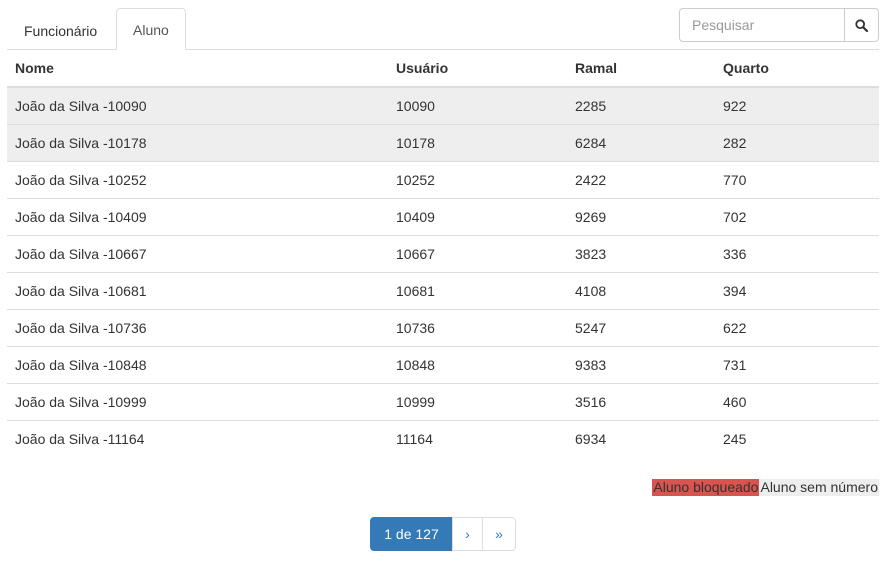  Describe the element at coordinates (197, 216) in the screenshot. I see `cell-nome: João da Silva -10409` at that location.